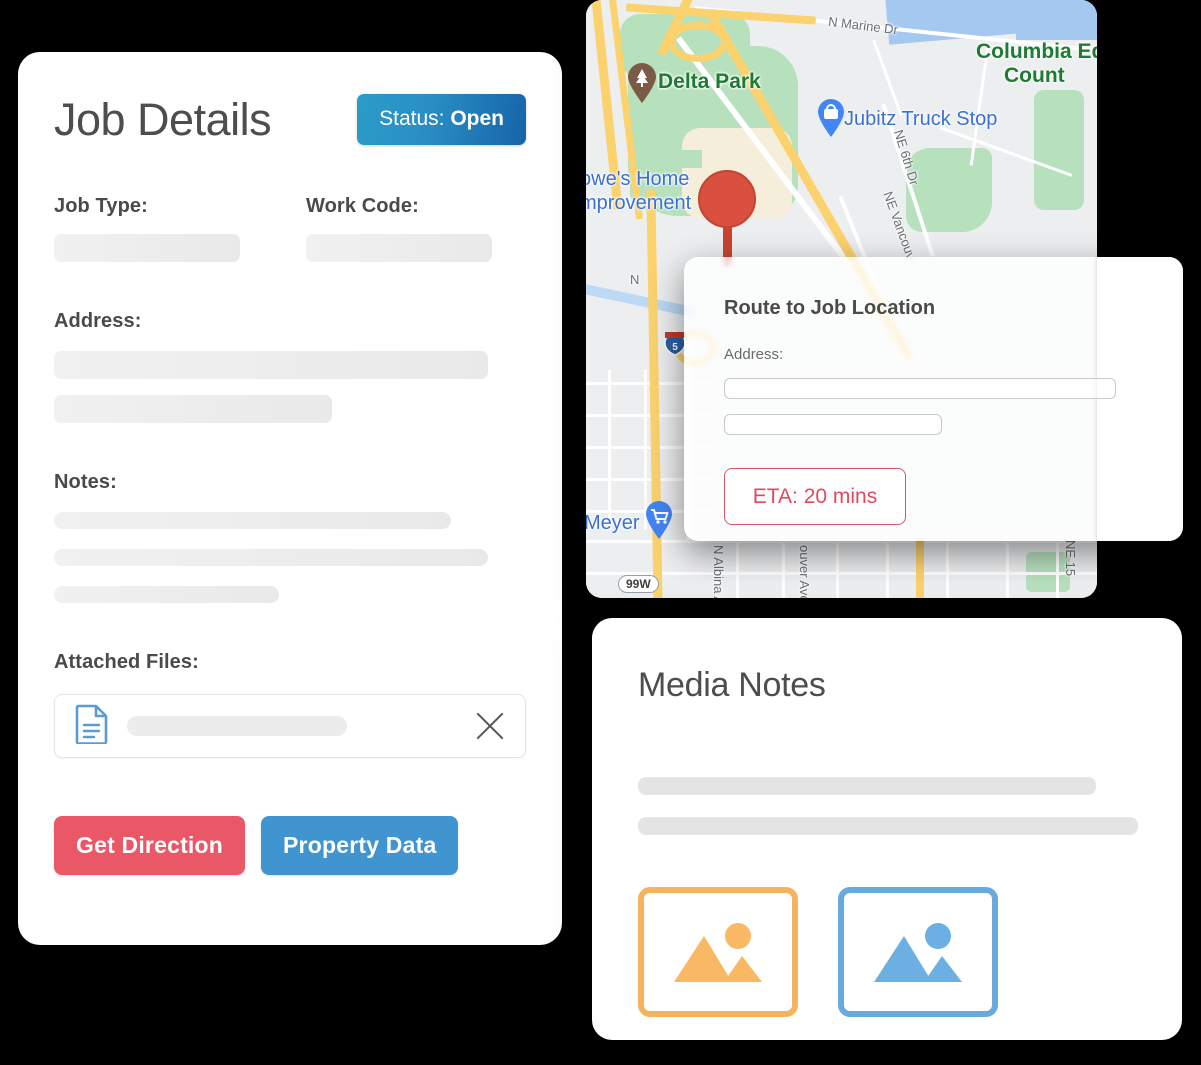 The image size is (1201, 1065). Describe the element at coordinates (399, 228) in the screenshot. I see `work-code-group: Work Code:` at that location.